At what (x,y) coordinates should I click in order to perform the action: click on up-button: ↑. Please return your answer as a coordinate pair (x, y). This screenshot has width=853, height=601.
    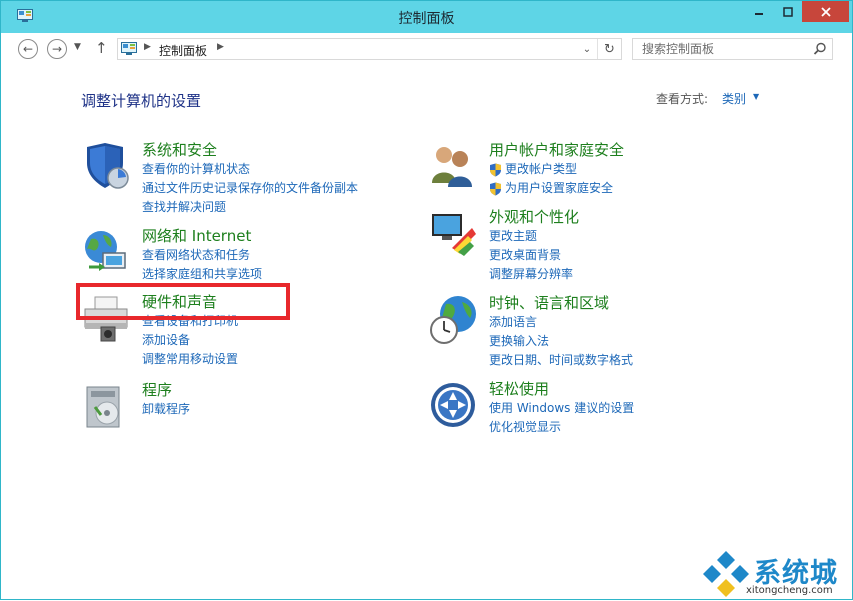
    Looking at the image, I should click on (101, 48).